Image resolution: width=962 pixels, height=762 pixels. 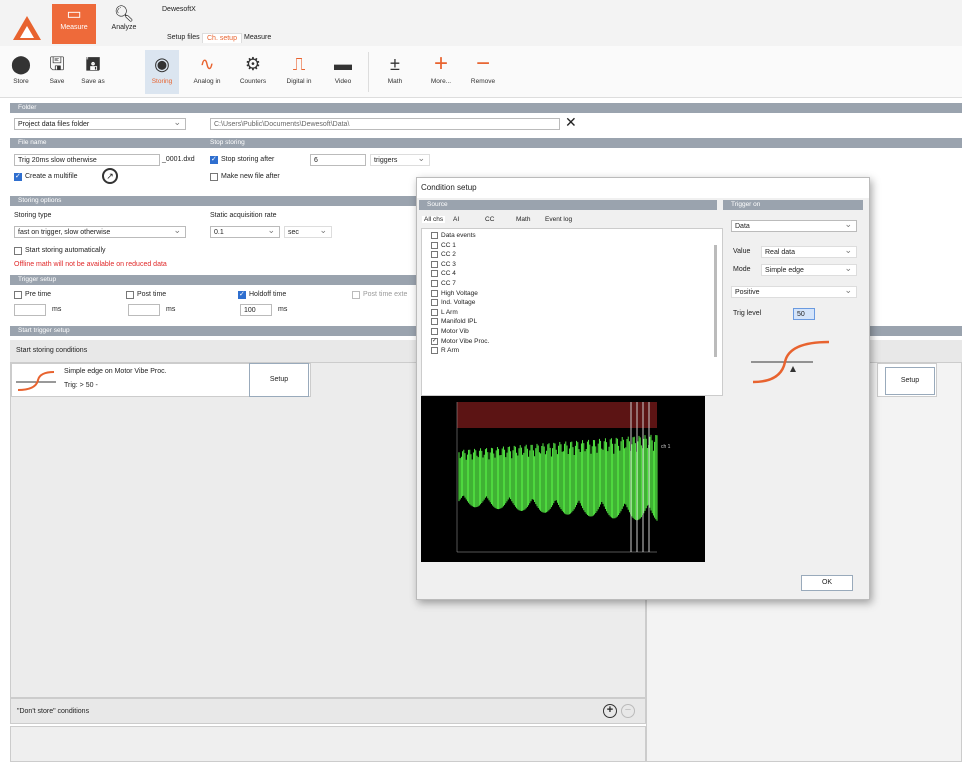 I want to click on start-conditions-label: Start storing conditions, so click(x=52, y=350).